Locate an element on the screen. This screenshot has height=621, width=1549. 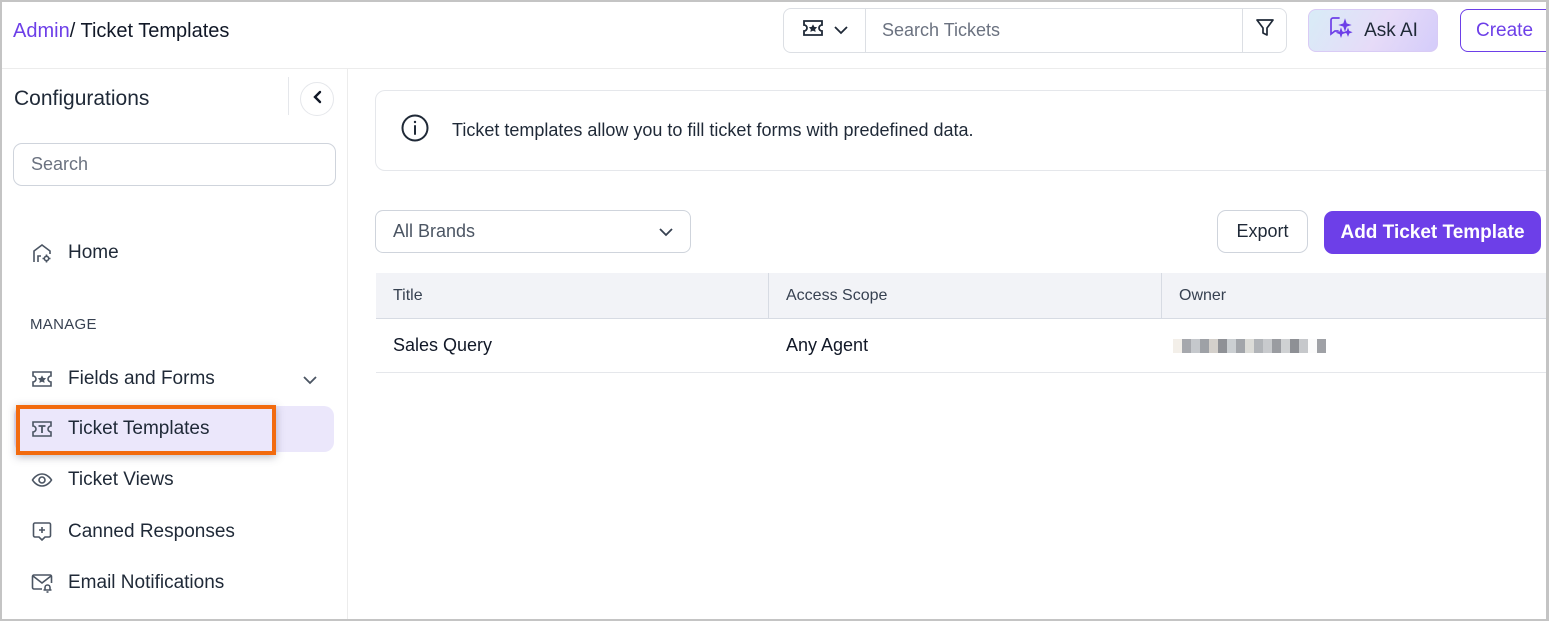
info-icon is located at coordinates (415, 130).